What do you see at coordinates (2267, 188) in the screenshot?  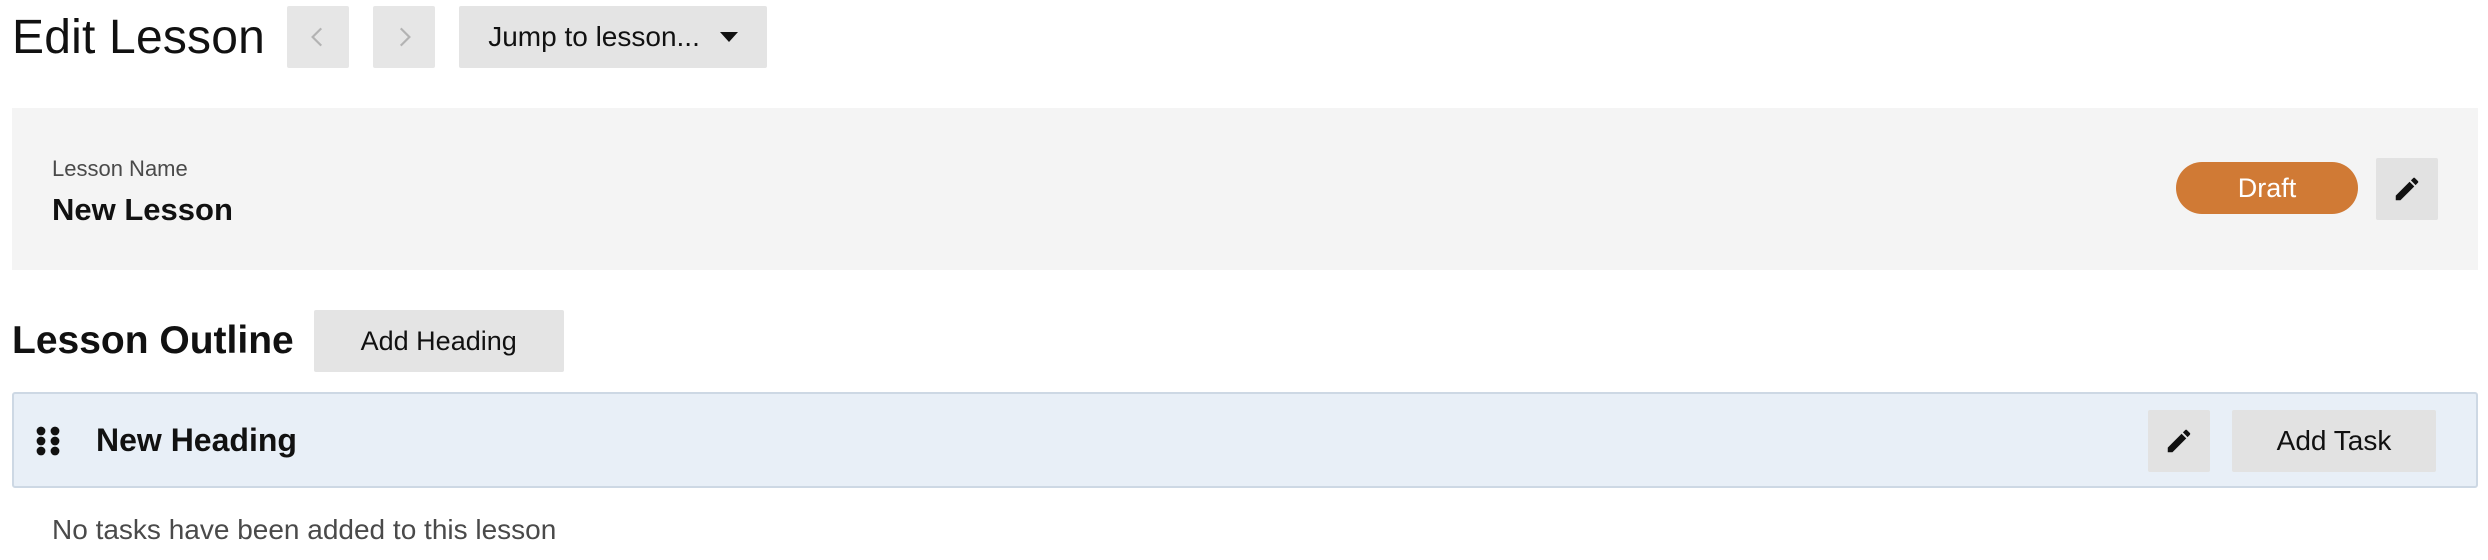 I see `status-badge: Draft` at bounding box center [2267, 188].